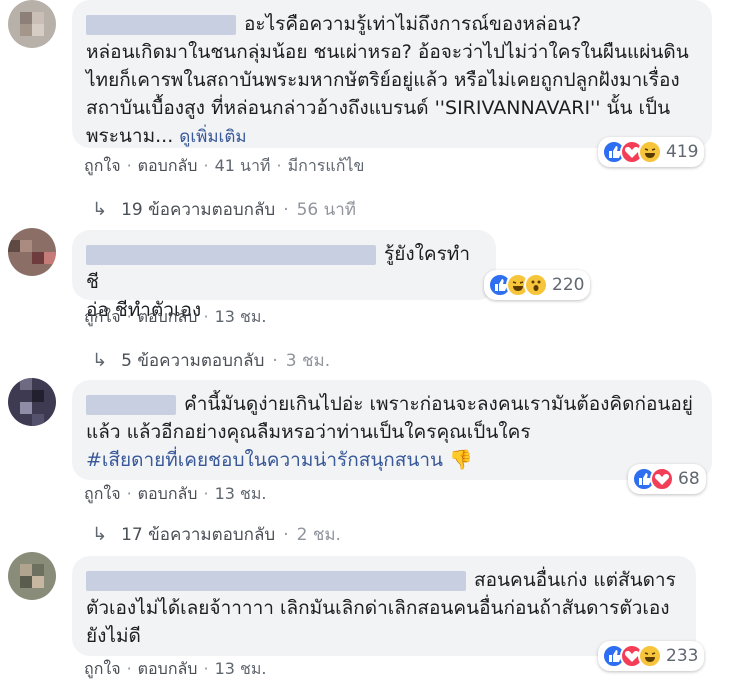 The width and height of the screenshot is (748, 684). I want to click on view-replies-link: ↳ 17 ข้อความตอบกลับ · 2 ชม., so click(216, 534).